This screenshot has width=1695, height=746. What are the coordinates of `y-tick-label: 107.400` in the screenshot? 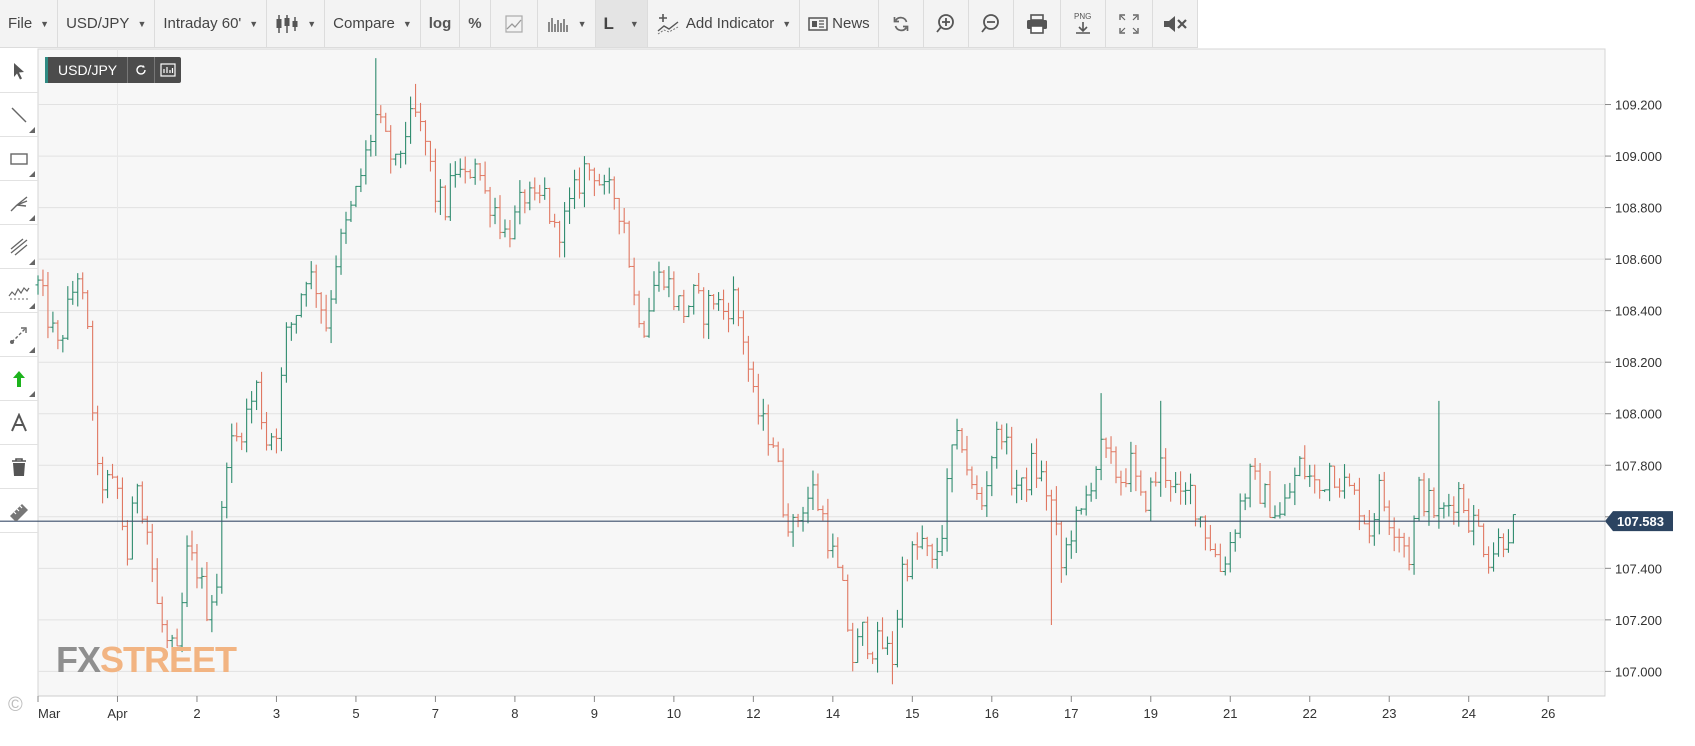 It's located at (1638, 568).